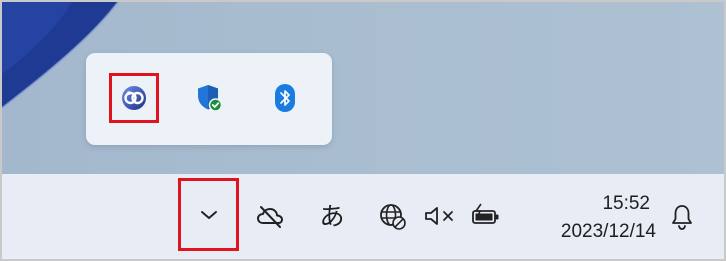 The image size is (726, 261). Describe the element at coordinates (626, 203) in the screenshot. I see `clock-time: 15:52` at that location.